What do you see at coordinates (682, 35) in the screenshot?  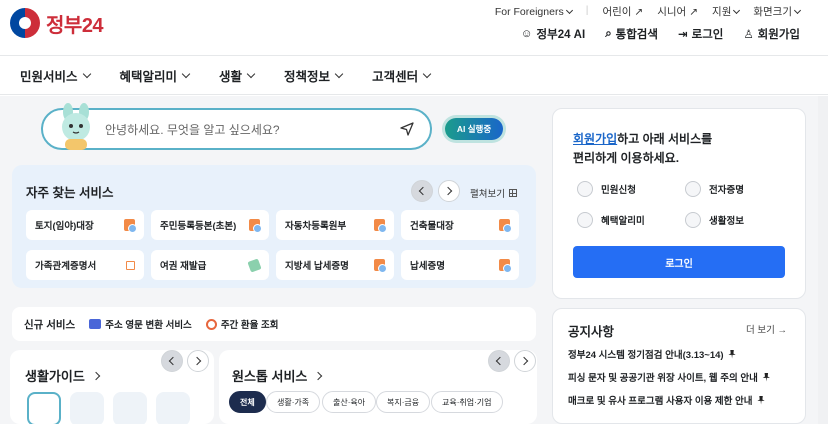 I see `login-icon: ⇥` at bounding box center [682, 35].